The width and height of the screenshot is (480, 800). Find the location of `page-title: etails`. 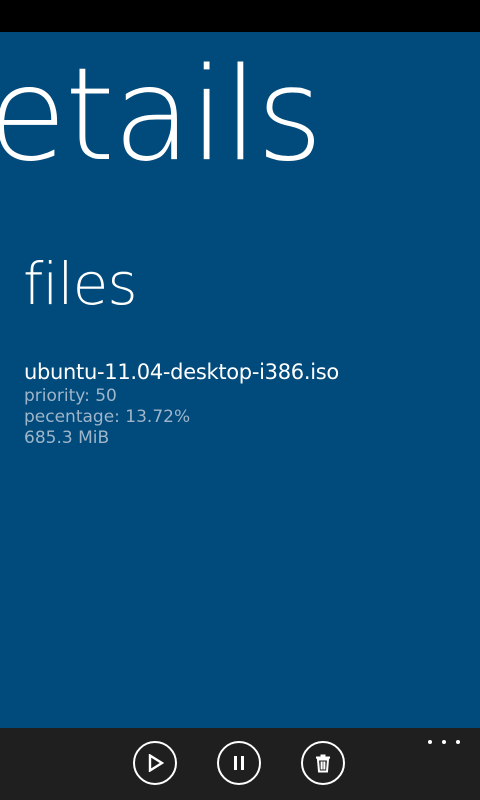

page-title: etails is located at coordinates (161, 115).